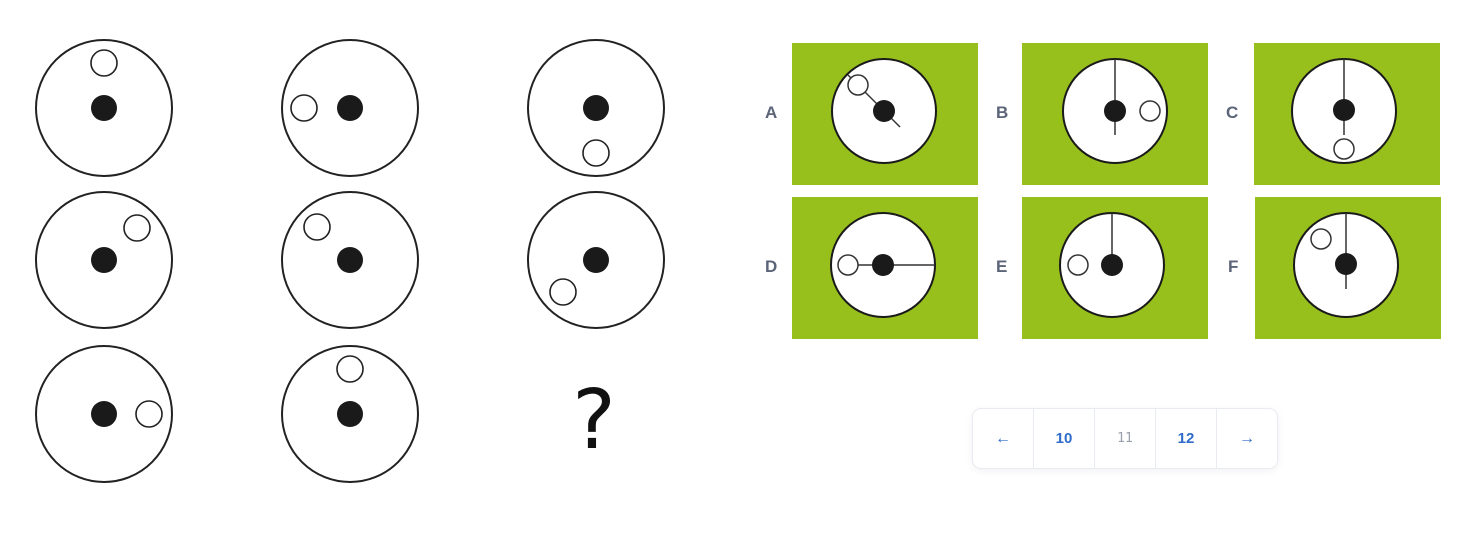  I want to click on next-page-button: →, so click(1247, 438).